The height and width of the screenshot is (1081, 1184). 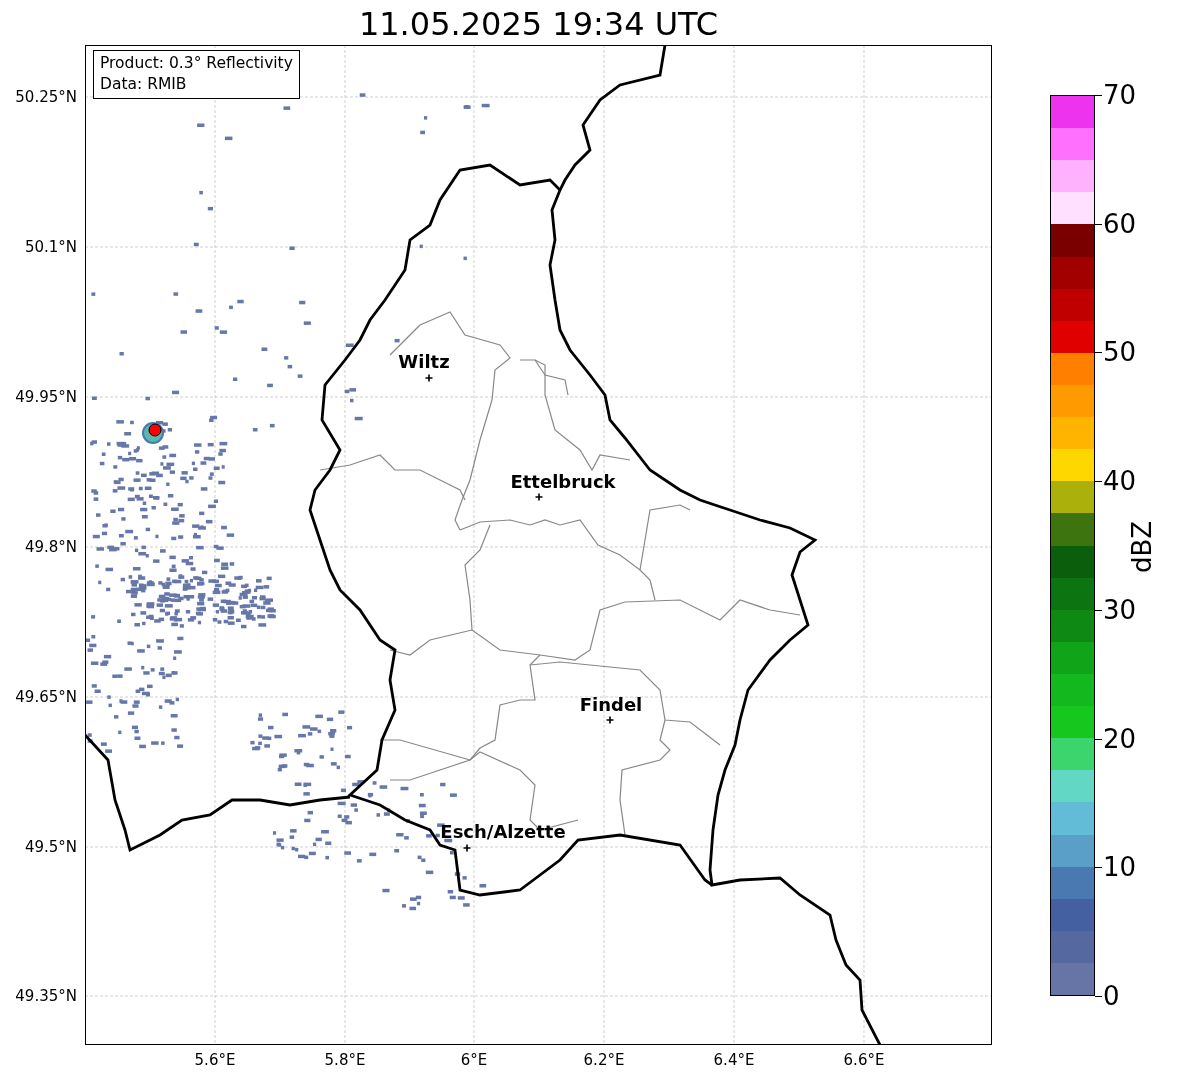 I want to click on colorbar-tick-label: 30, so click(x=1120, y=609).